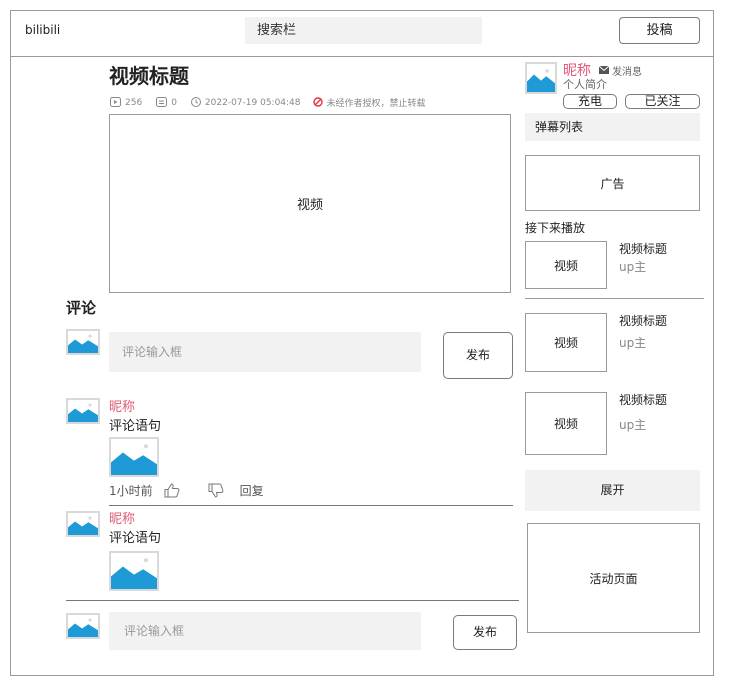  I want to click on copyright-notice: 未经作者授权，禁止转载, so click(376, 104).